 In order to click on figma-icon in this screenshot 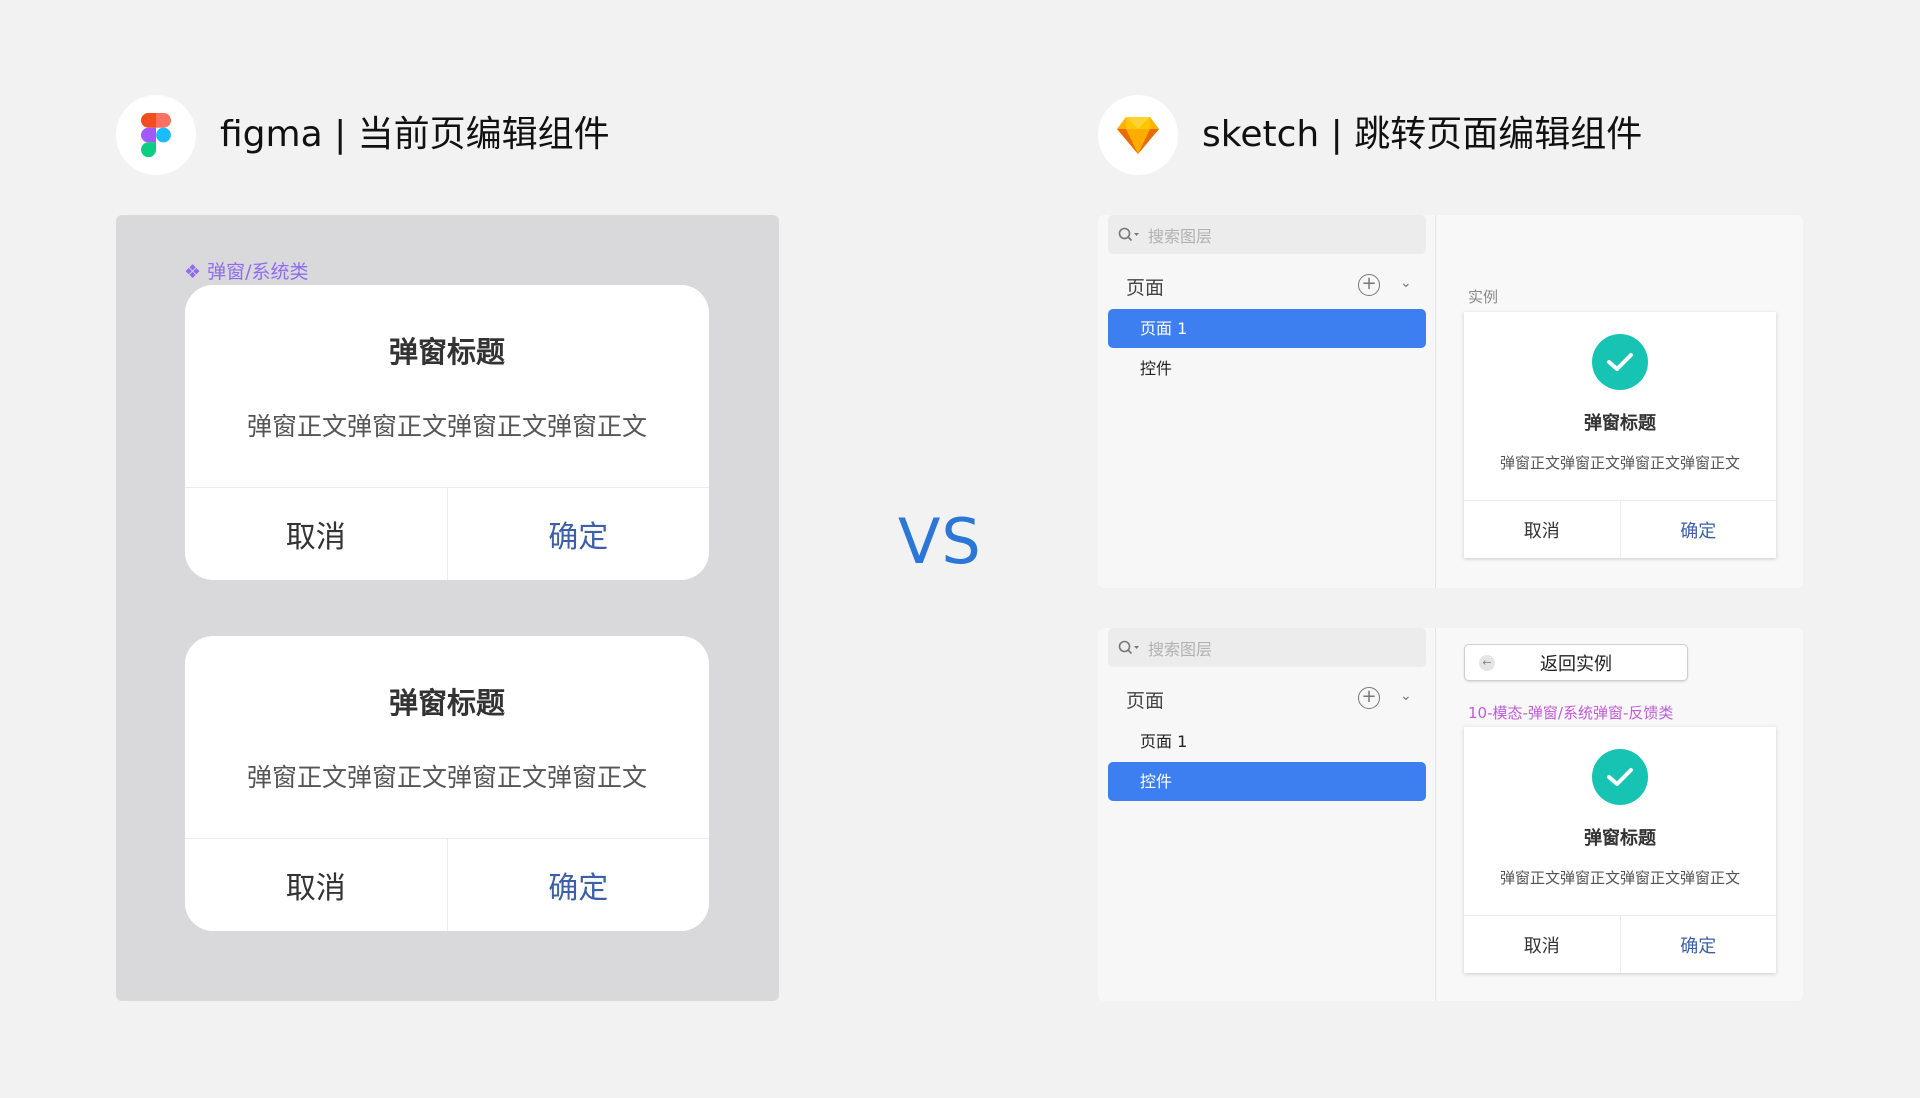, I will do `click(156, 135)`.